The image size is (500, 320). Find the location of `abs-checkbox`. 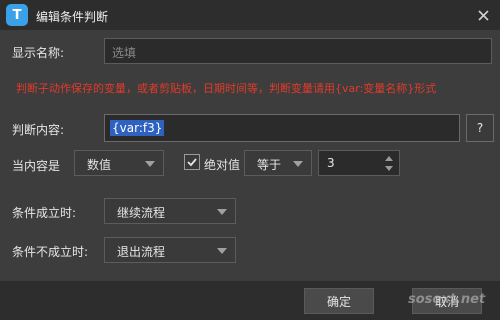

abs-checkbox is located at coordinates (192, 162).